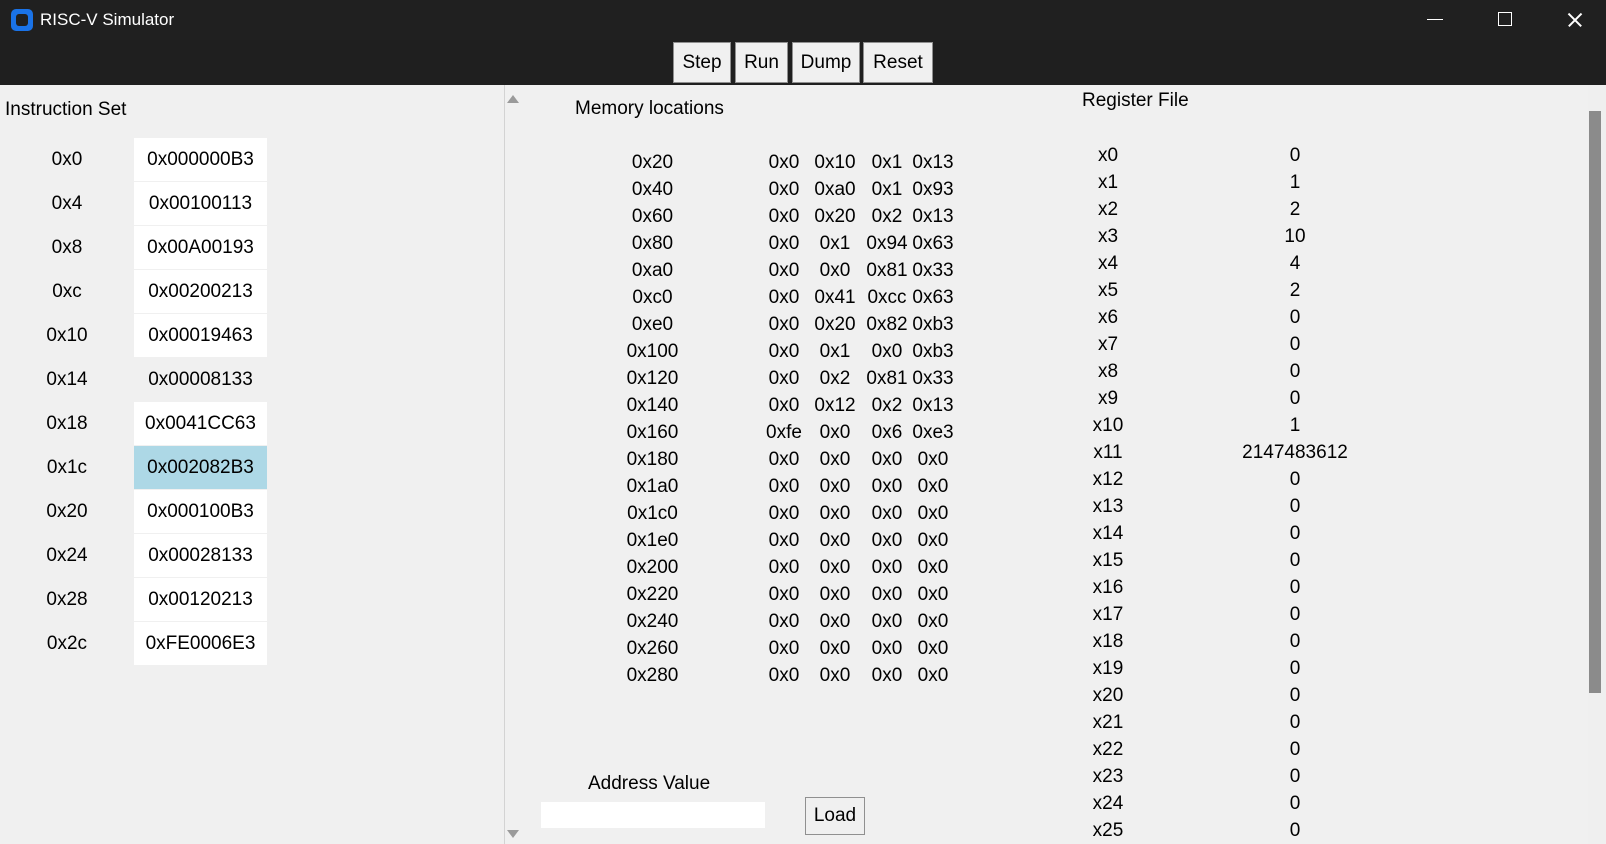 The height and width of the screenshot is (844, 1606). What do you see at coordinates (67, 379) in the screenshot?
I see `instruction-address: 0x14` at bounding box center [67, 379].